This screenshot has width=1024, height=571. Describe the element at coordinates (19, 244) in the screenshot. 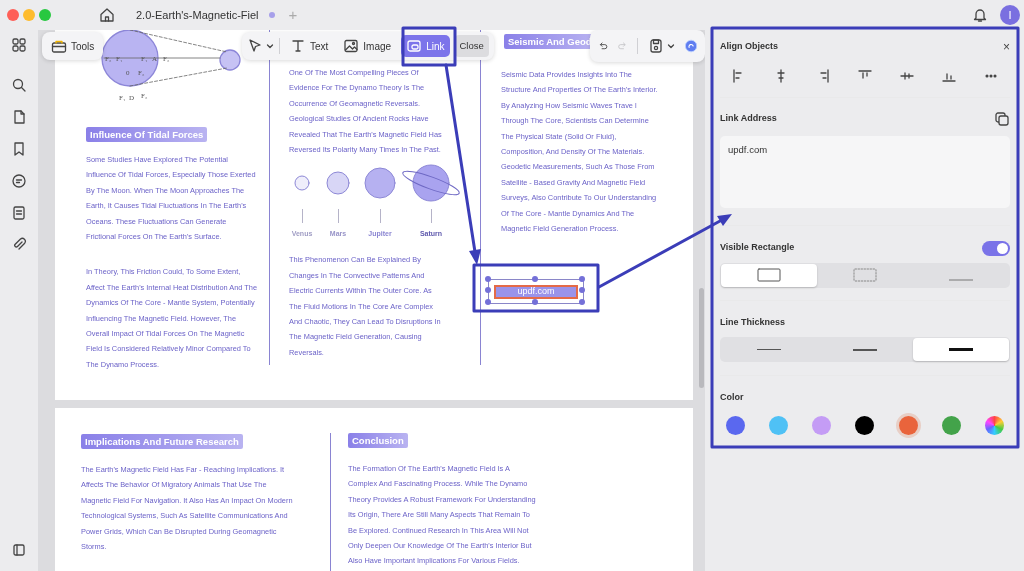

I see `paperclip-icon` at that location.